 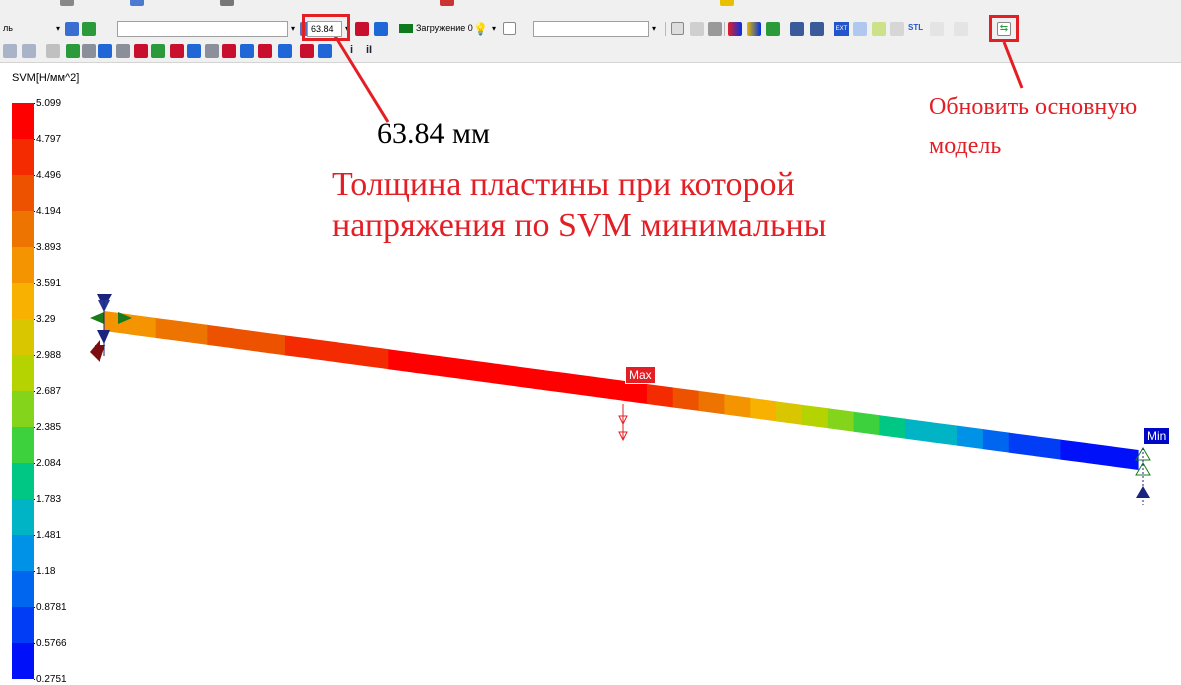 What do you see at coordinates (623, 423) in the screenshot?
I see `load-arrow` at bounding box center [623, 423].